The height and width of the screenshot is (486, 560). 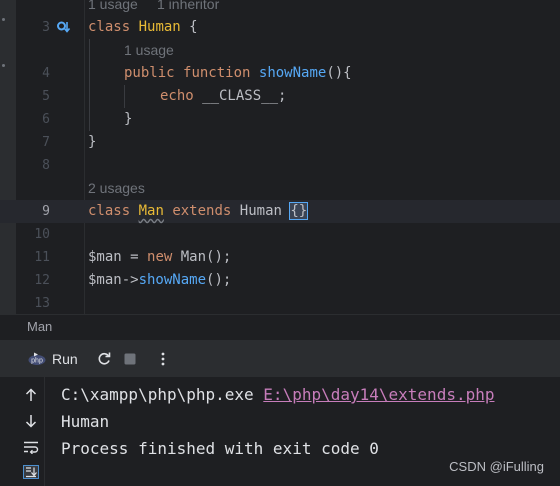 I want to click on line-number: 3, so click(x=46, y=27).